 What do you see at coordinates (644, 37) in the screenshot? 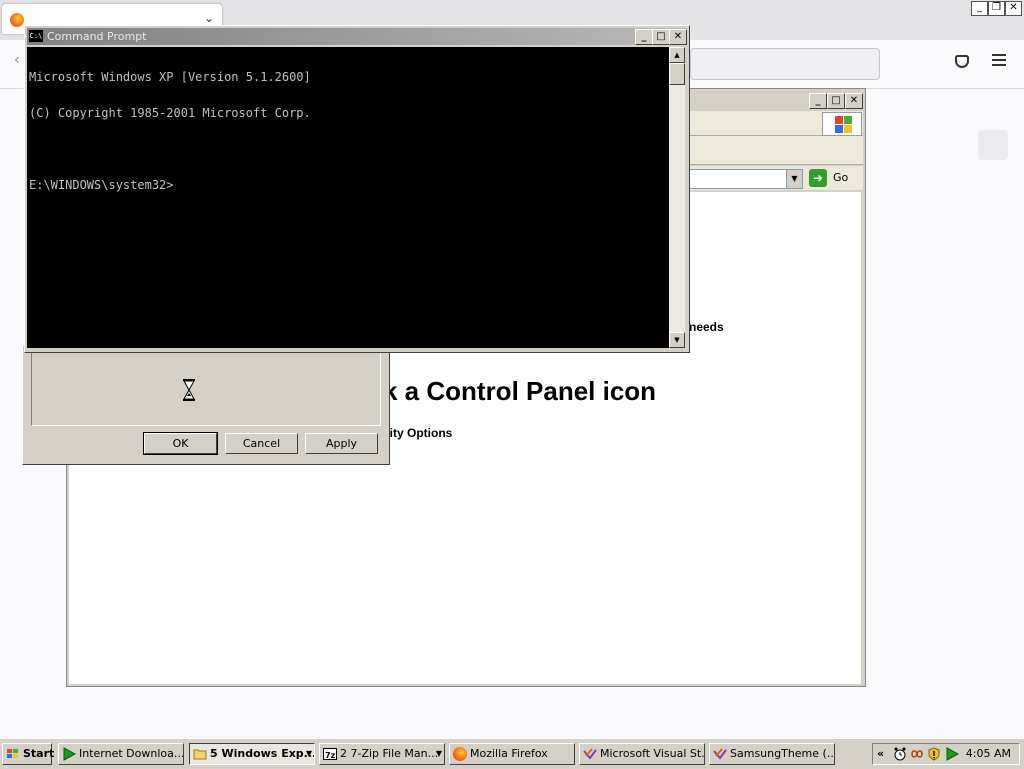
I see `cmd-minimize-button: _` at bounding box center [644, 37].